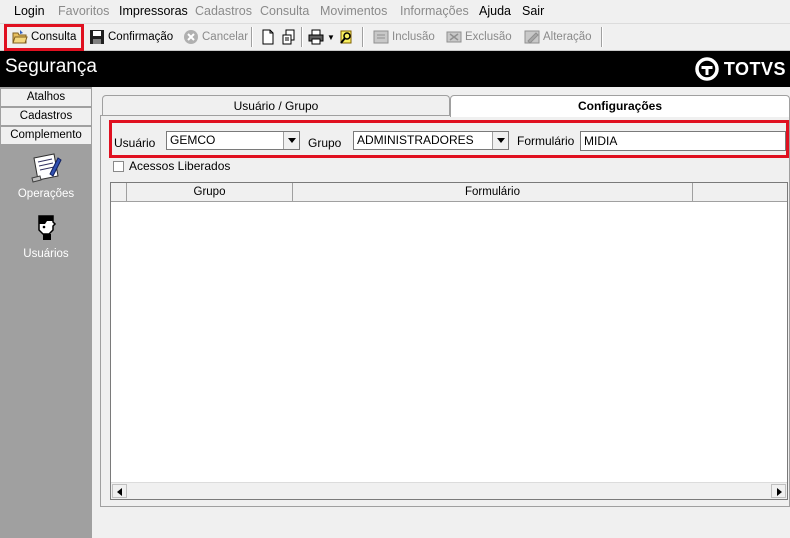  What do you see at coordinates (533, 11) in the screenshot?
I see `menu-sair: Sair` at bounding box center [533, 11].